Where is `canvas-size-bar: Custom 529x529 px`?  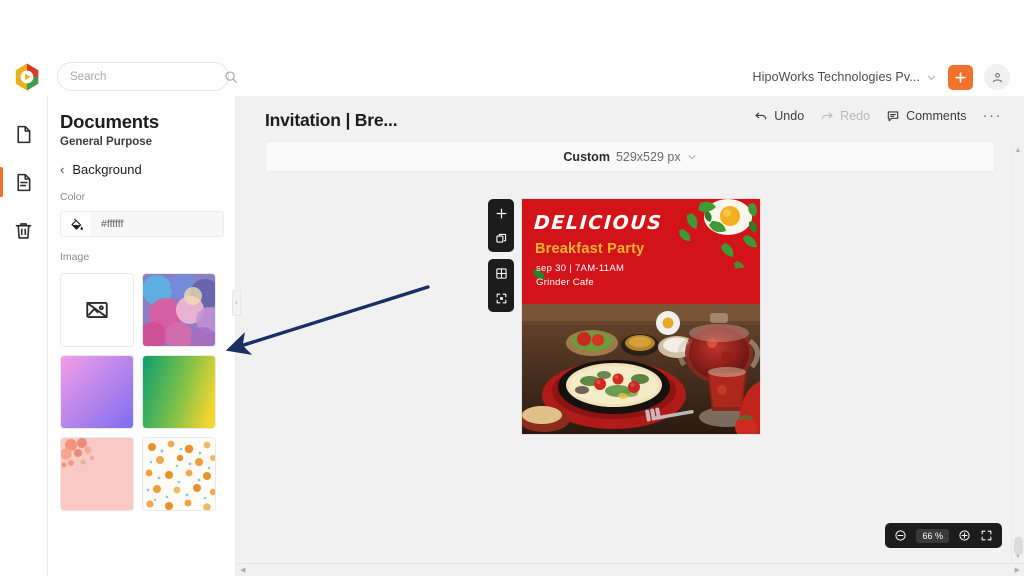 canvas-size-bar: Custom 529x529 px is located at coordinates (630, 156).